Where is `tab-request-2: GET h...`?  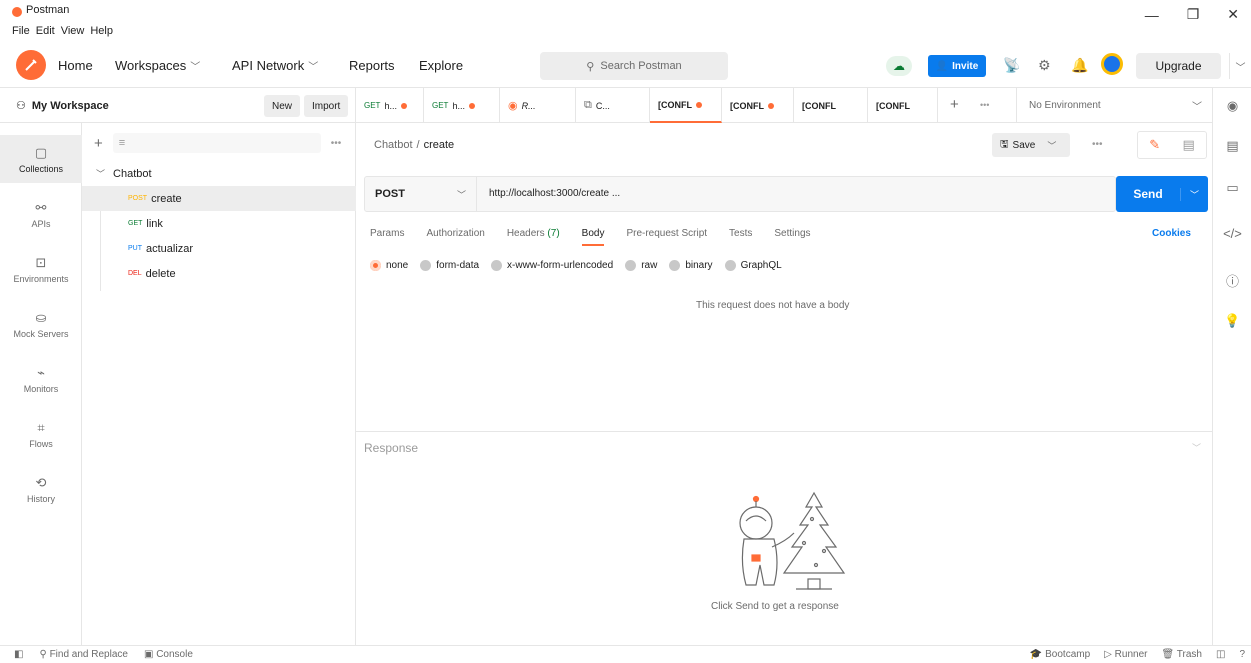
tab-request-2: GET h... is located at coordinates (462, 105).